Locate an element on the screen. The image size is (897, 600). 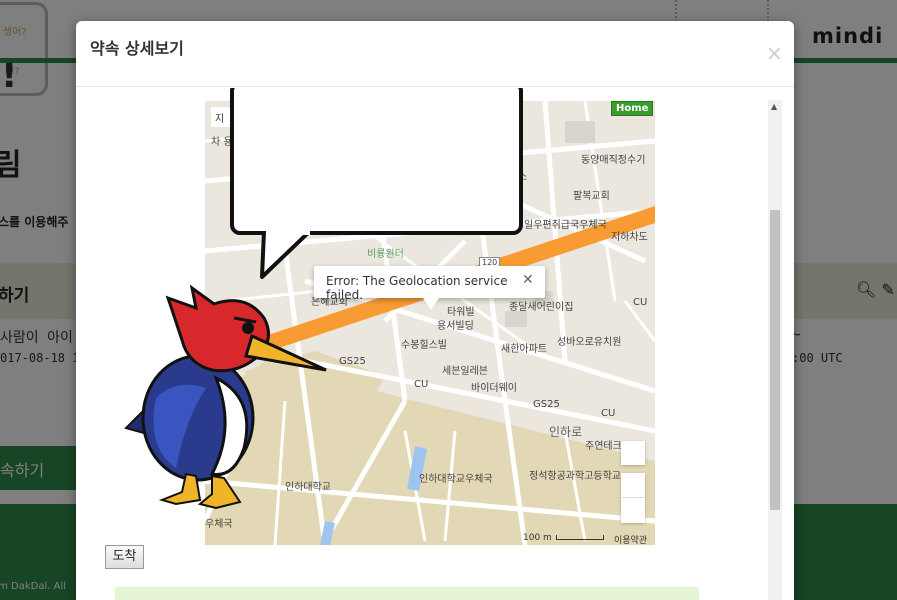
map-label: 동양매직정수기 is located at coordinates (613, 160).